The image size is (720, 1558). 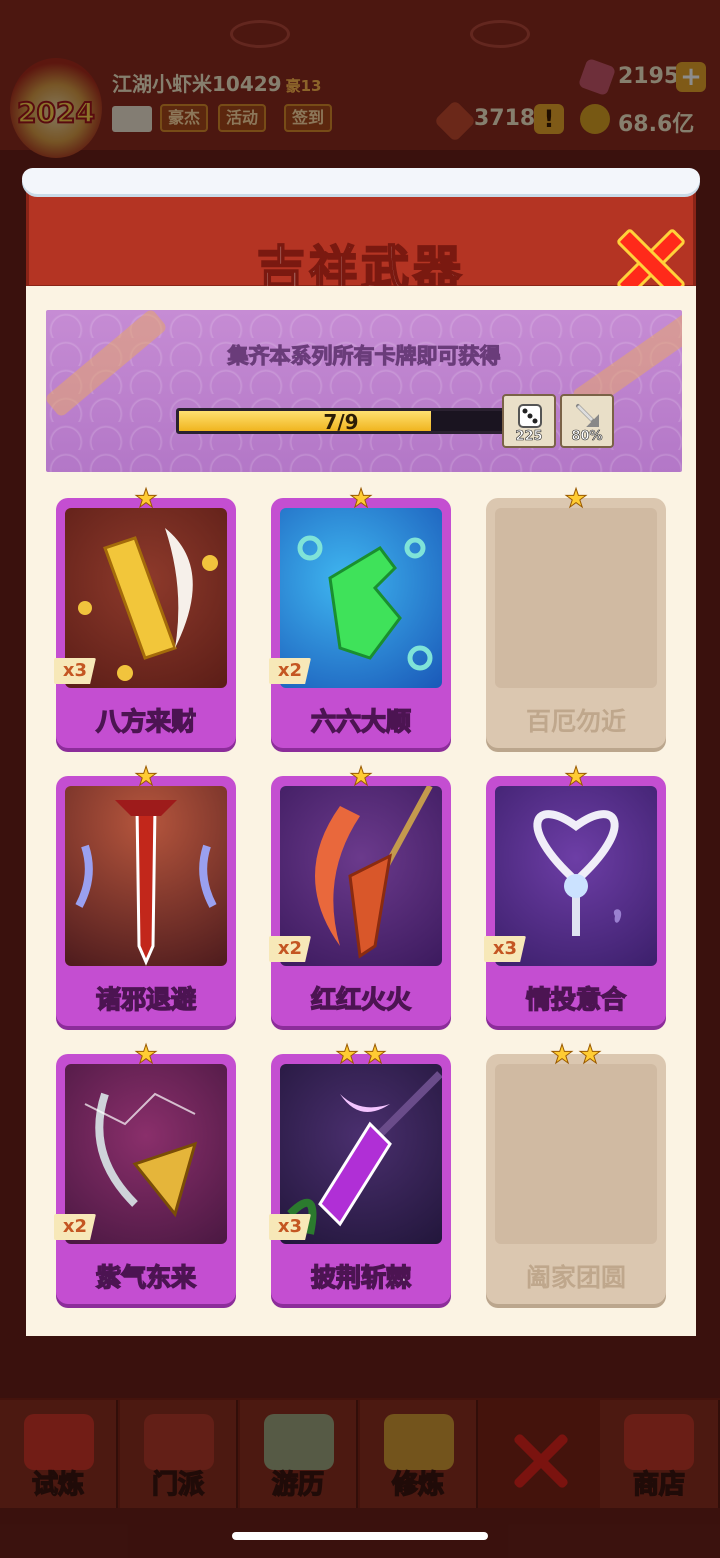 What do you see at coordinates (364, 391) in the screenshot?
I see `collection-banner: 集齐本系列所有卡牌即可获得 7/9 225 80%` at bounding box center [364, 391].